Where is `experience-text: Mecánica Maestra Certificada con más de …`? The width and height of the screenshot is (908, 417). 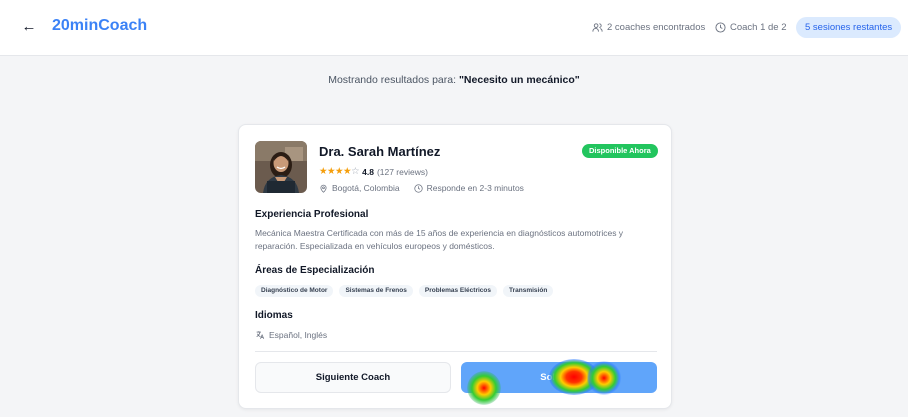
experience-text: Mecánica Maestra Certificada con más de … is located at coordinates (439, 239).